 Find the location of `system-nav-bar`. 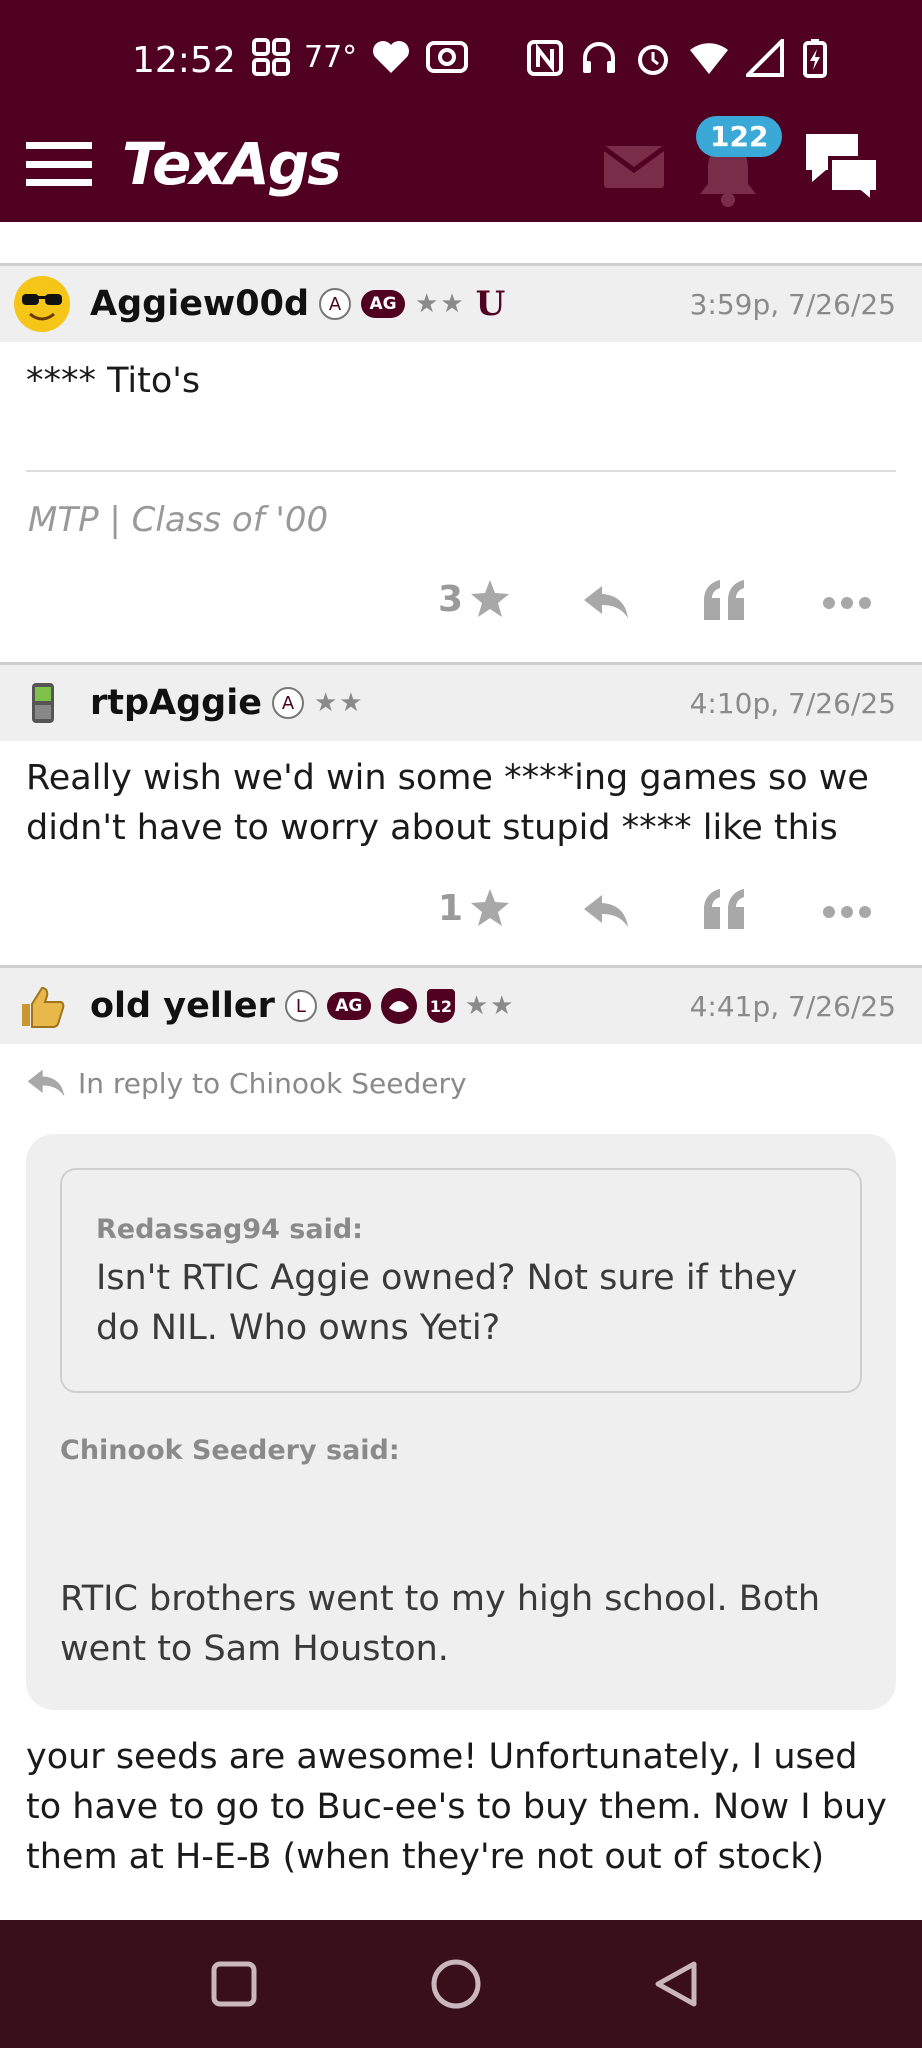

system-nav-bar is located at coordinates (461, 1984).